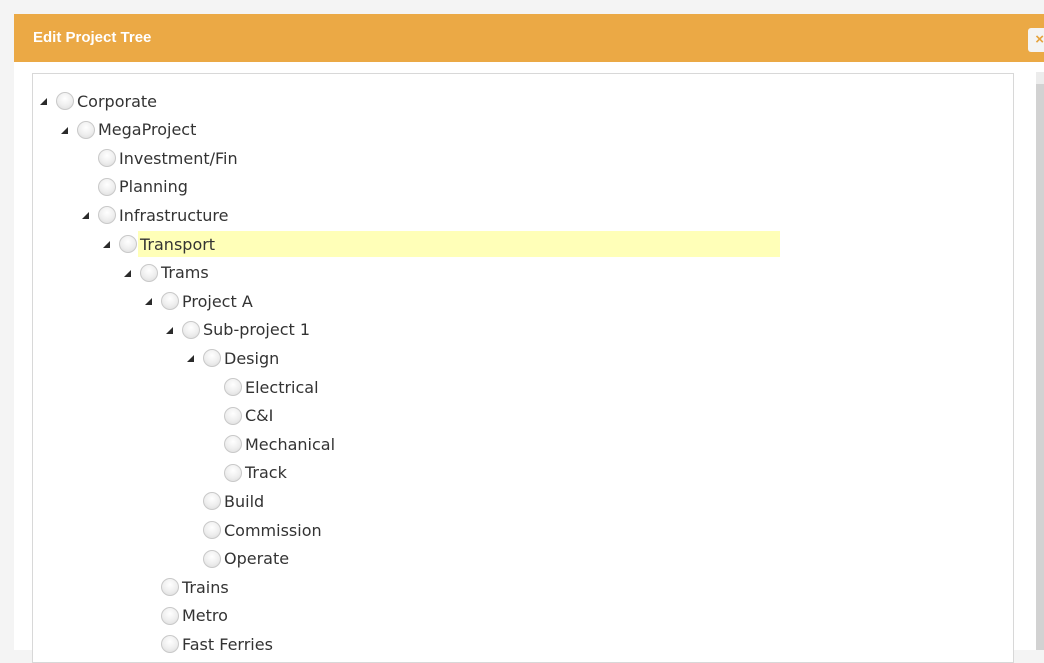 The width and height of the screenshot is (1044, 663). I want to click on tree-node: Trains, so click(186, 587).